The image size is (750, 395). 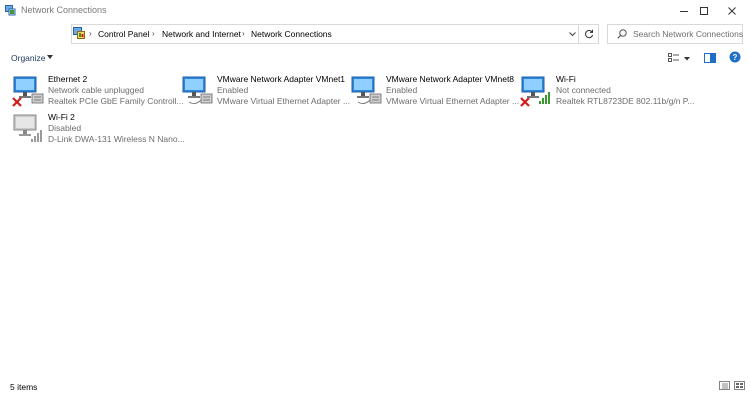 What do you see at coordinates (375, 11) in the screenshot?
I see `title-bar: Network Connections` at bounding box center [375, 11].